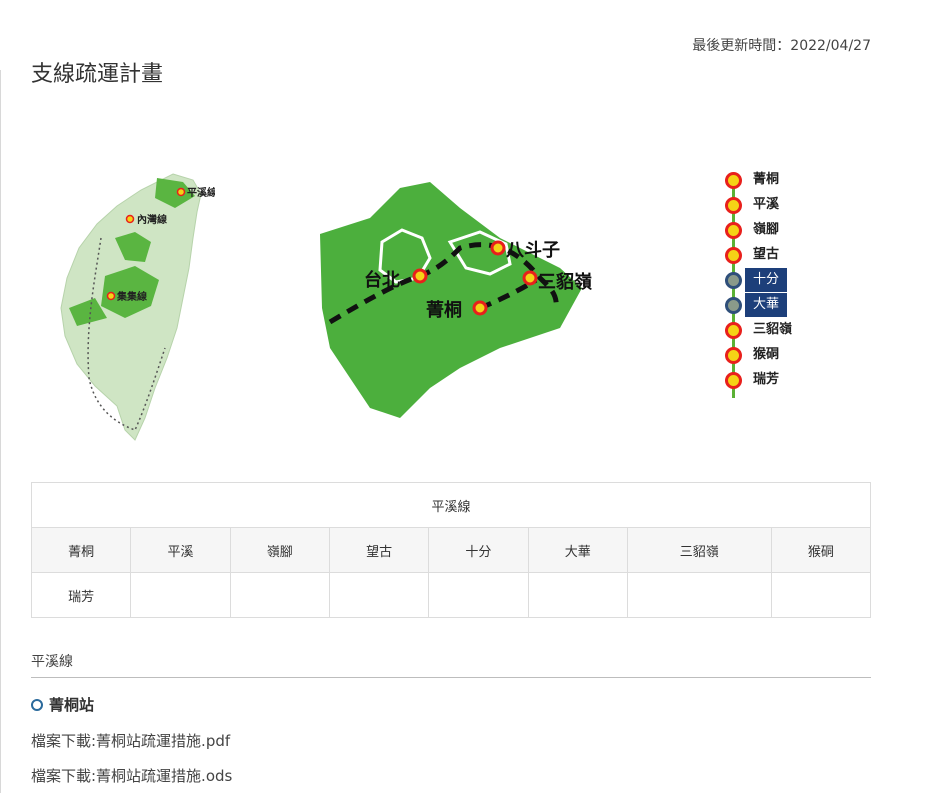  What do you see at coordinates (577, 550) in the screenshot?
I see `table-cell-link: 大華` at bounding box center [577, 550].